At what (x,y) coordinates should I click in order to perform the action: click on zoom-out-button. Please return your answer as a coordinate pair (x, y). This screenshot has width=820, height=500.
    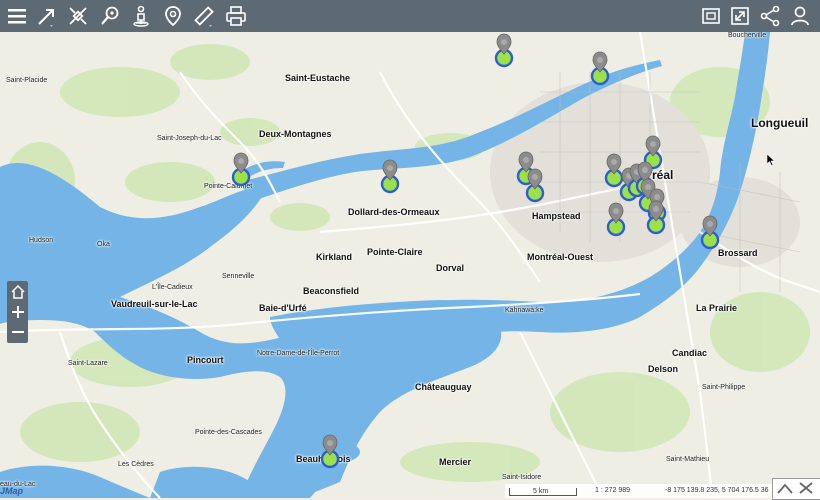
    Looking at the image, I should click on (17, 332).